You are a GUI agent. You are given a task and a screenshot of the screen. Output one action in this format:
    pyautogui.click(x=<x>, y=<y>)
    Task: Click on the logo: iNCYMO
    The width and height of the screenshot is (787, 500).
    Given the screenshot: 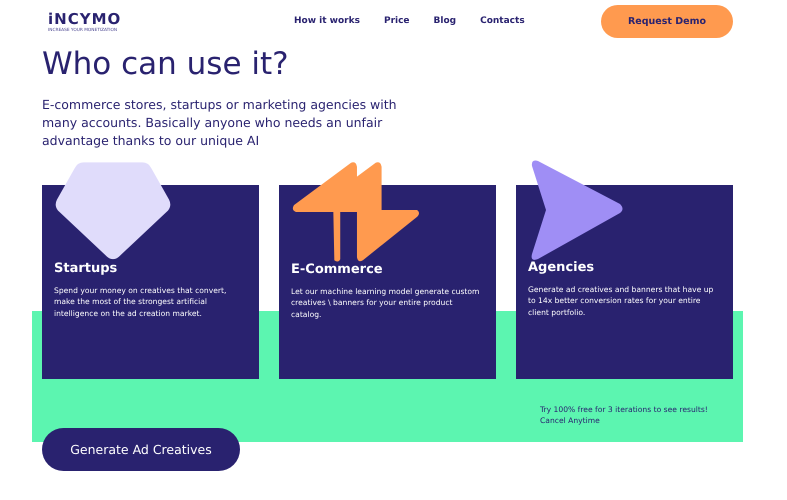 What is the action you would take?
    pyautogui.click(x=85, y=19)
    